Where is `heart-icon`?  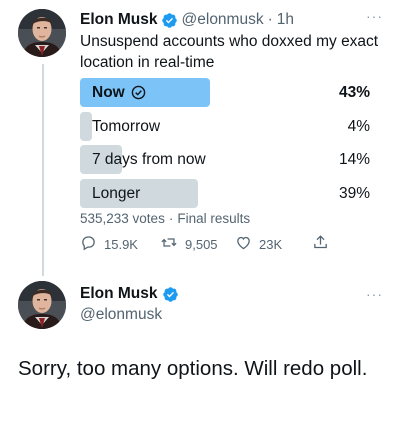 heart-icon is located at coordinates (247, 244).